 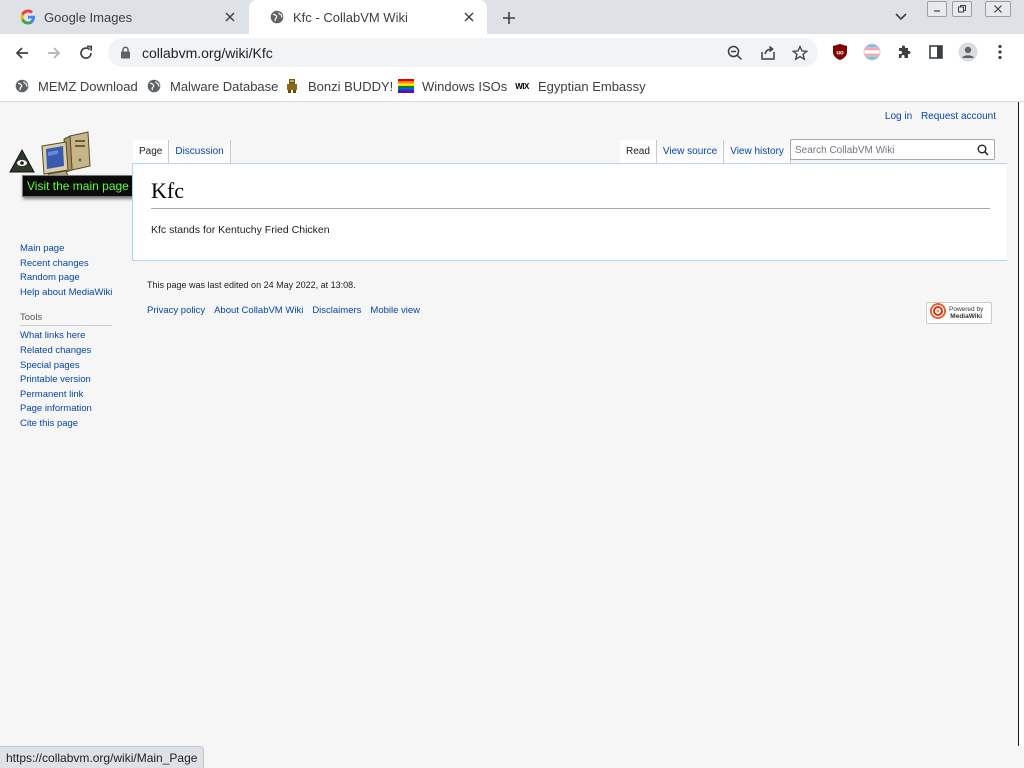 What do you see at coordinates (463, 52) in the screenshot?
I see `address-bar: collabvm.org/wiki/Kfc` at bounding box center [463, 52].